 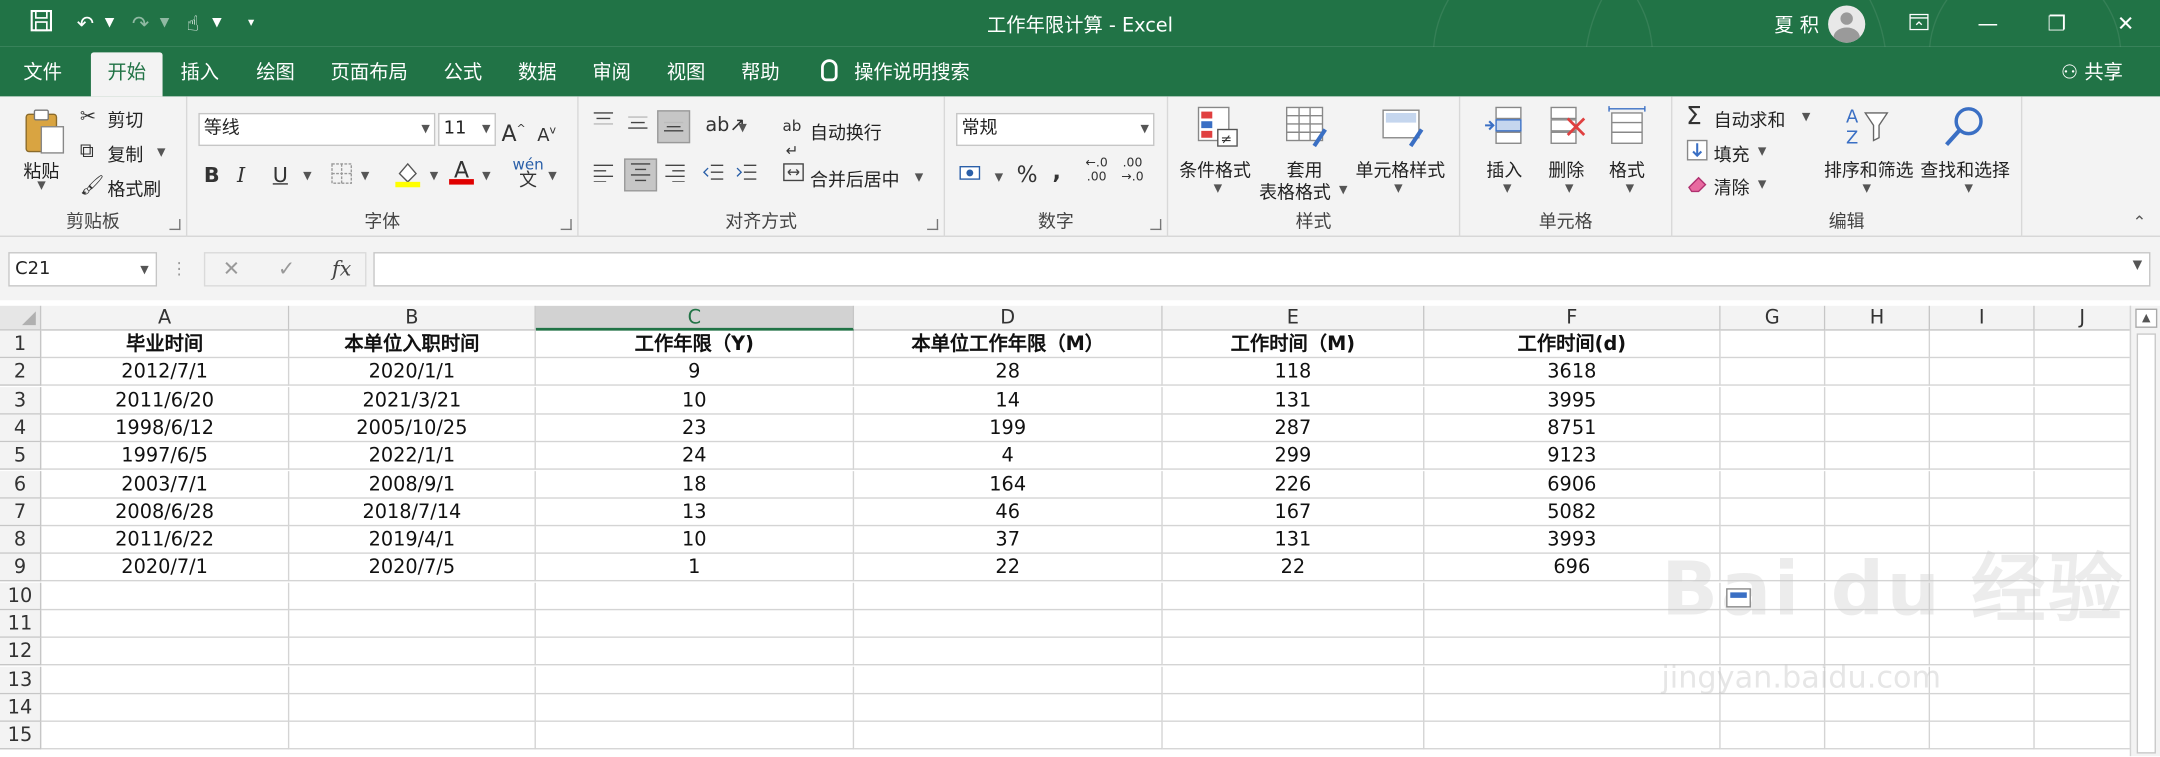 I want to click on row-header: 9, so click(x=21, y=568).